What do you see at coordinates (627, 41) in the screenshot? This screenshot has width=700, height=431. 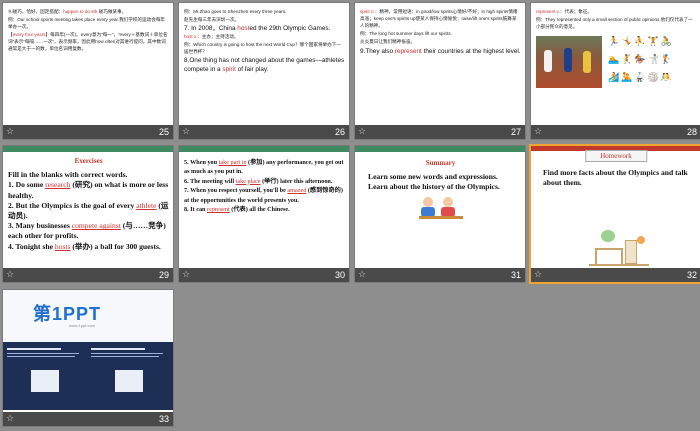 I see `athlete-icon: 🤸` at bounding box center [627, 41].